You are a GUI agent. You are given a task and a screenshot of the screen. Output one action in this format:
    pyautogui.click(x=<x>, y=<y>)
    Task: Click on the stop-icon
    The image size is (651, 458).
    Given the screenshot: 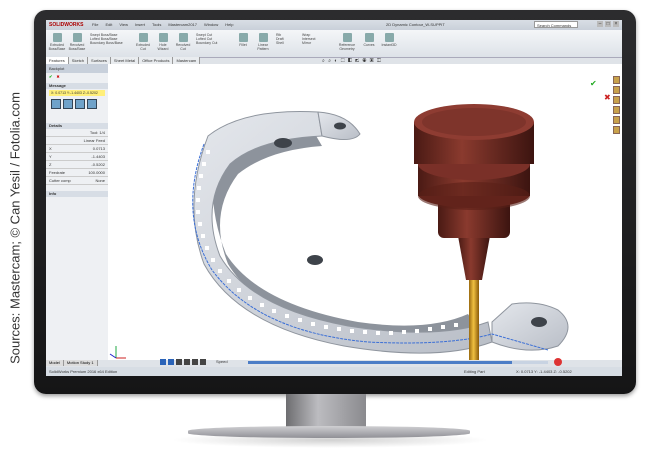 What is the action you would take?
    pyautogui.click(x=171, y=362)
    